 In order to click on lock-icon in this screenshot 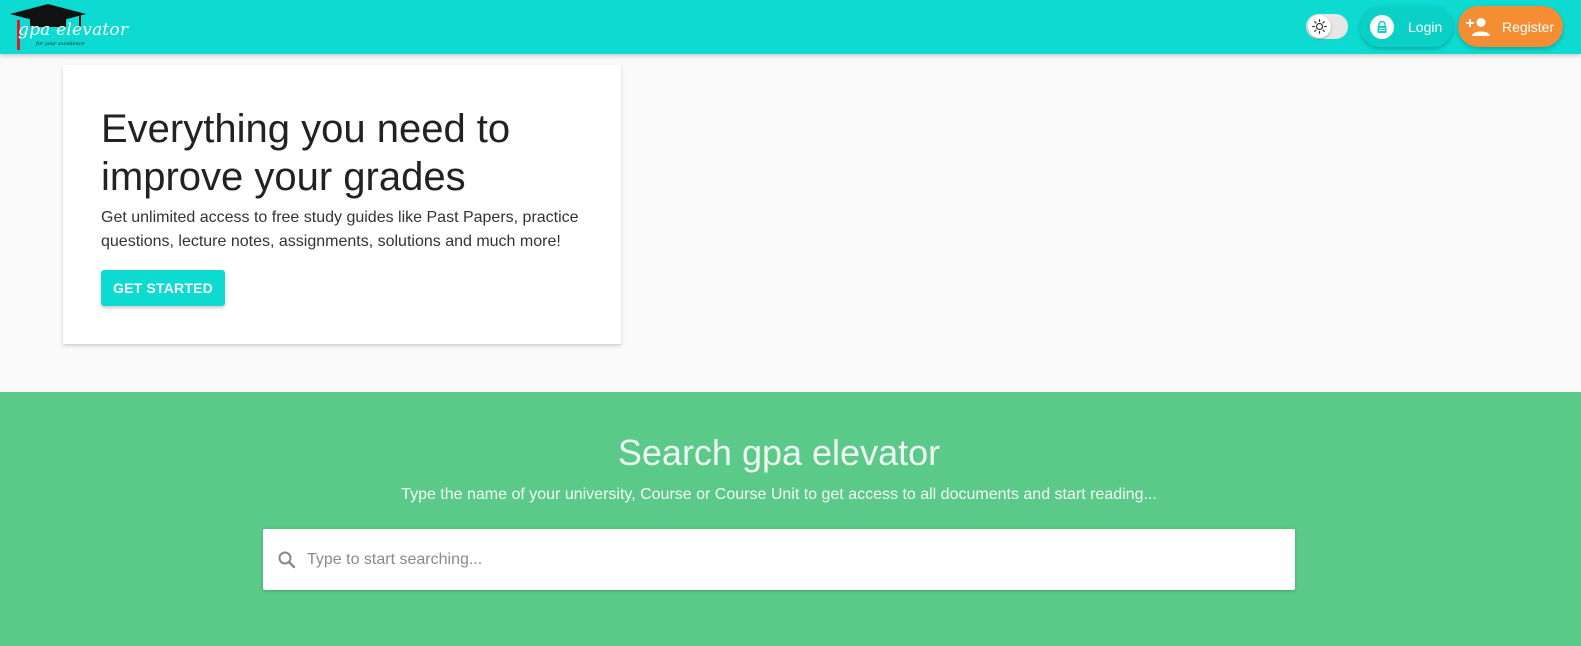, I will do `click(1382, 26)`.